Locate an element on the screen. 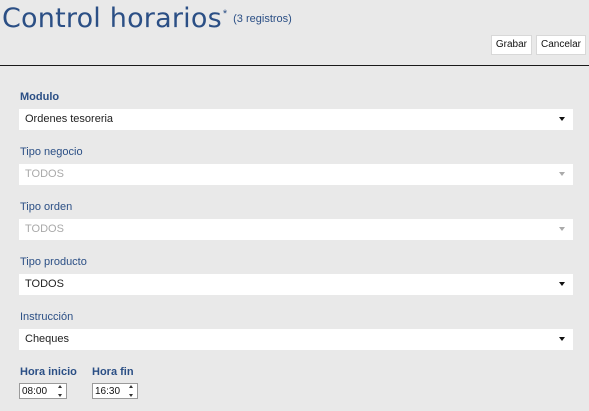 This screenshot has width=589, height=411. toolbar: Grabar Cancelar is located at coordinates (538, 45).